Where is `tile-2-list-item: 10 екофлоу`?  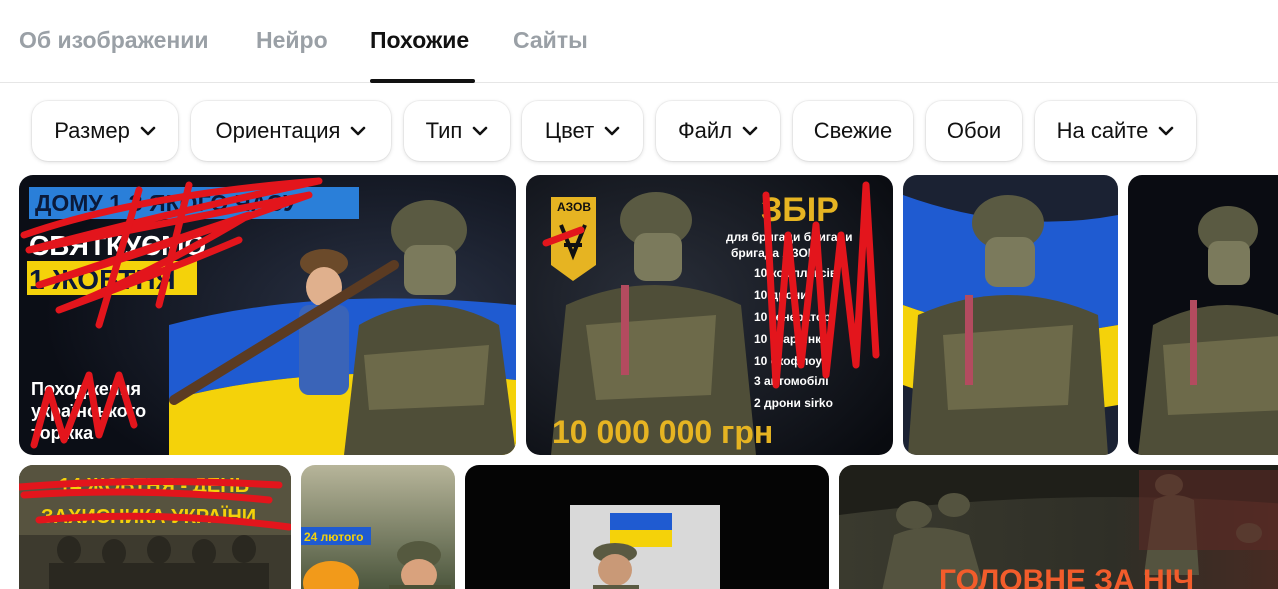 tile-2-list-item: 10 екофлоу is located at coordinates (788, 361).